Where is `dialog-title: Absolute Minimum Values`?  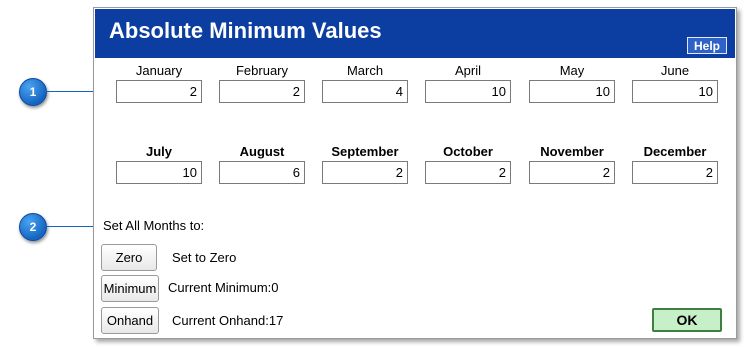 dialog-title: Absolute Minimum Values is located at coordinates (245, 30).